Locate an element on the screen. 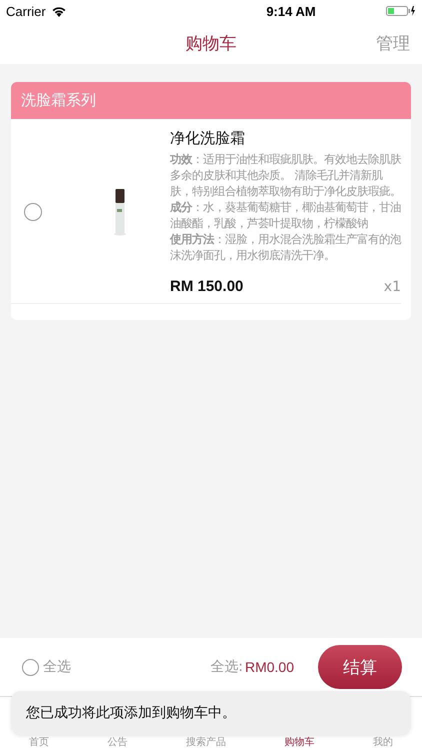 The width and height of the screenshot is (422, 750). product-description: 成分：水，葵基葡萄糖苷，椰油基葡萄苷，甘油油酸酯，乳酸，芦荟叶提取物，柠檬酸钠 is located at coordinates (285, 216).